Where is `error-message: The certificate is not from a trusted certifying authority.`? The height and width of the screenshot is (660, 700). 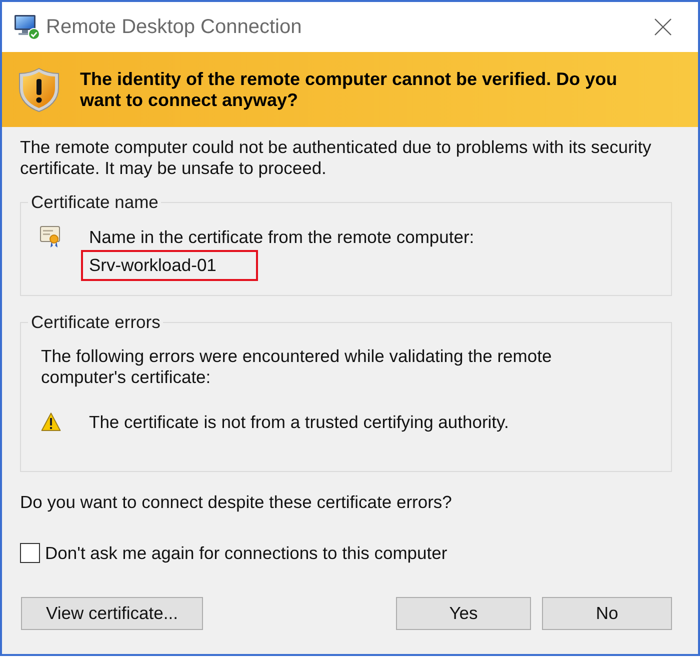 error-message: The certificate is not from a trusted certifying authority. is located at coordinates (299, 422).